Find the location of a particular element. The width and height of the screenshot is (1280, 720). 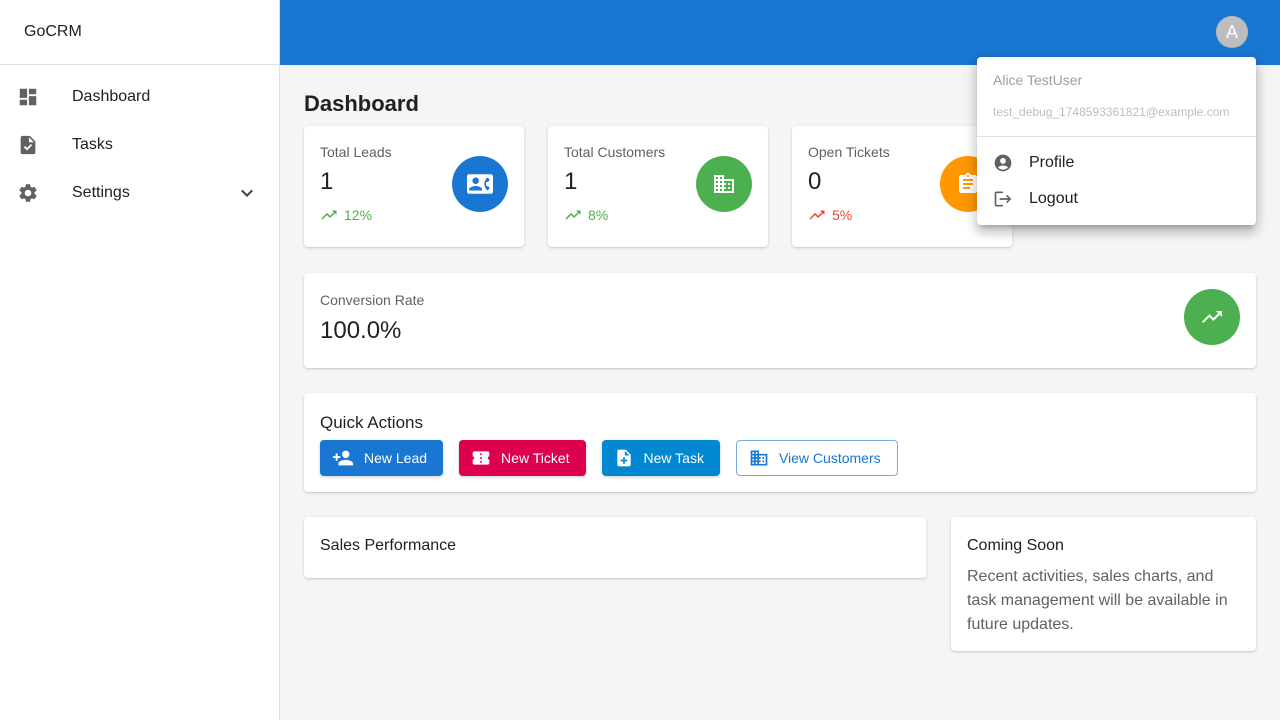

stat-trend: 5% is located at coordinates (830, 215).